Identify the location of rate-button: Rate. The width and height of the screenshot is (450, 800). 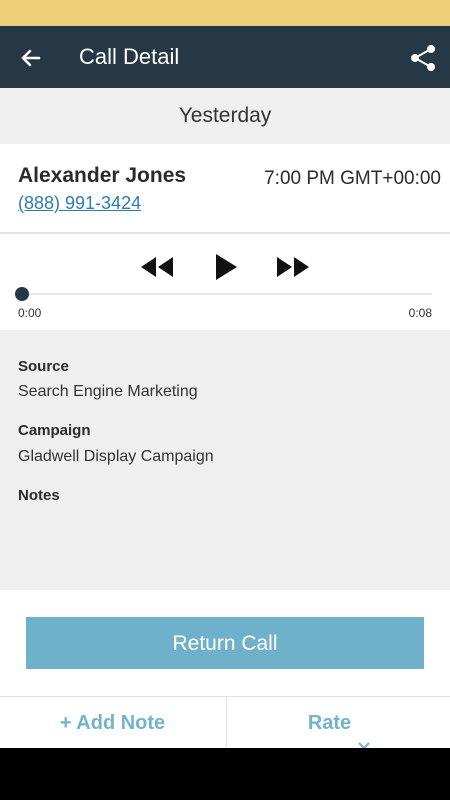
(338, 723).